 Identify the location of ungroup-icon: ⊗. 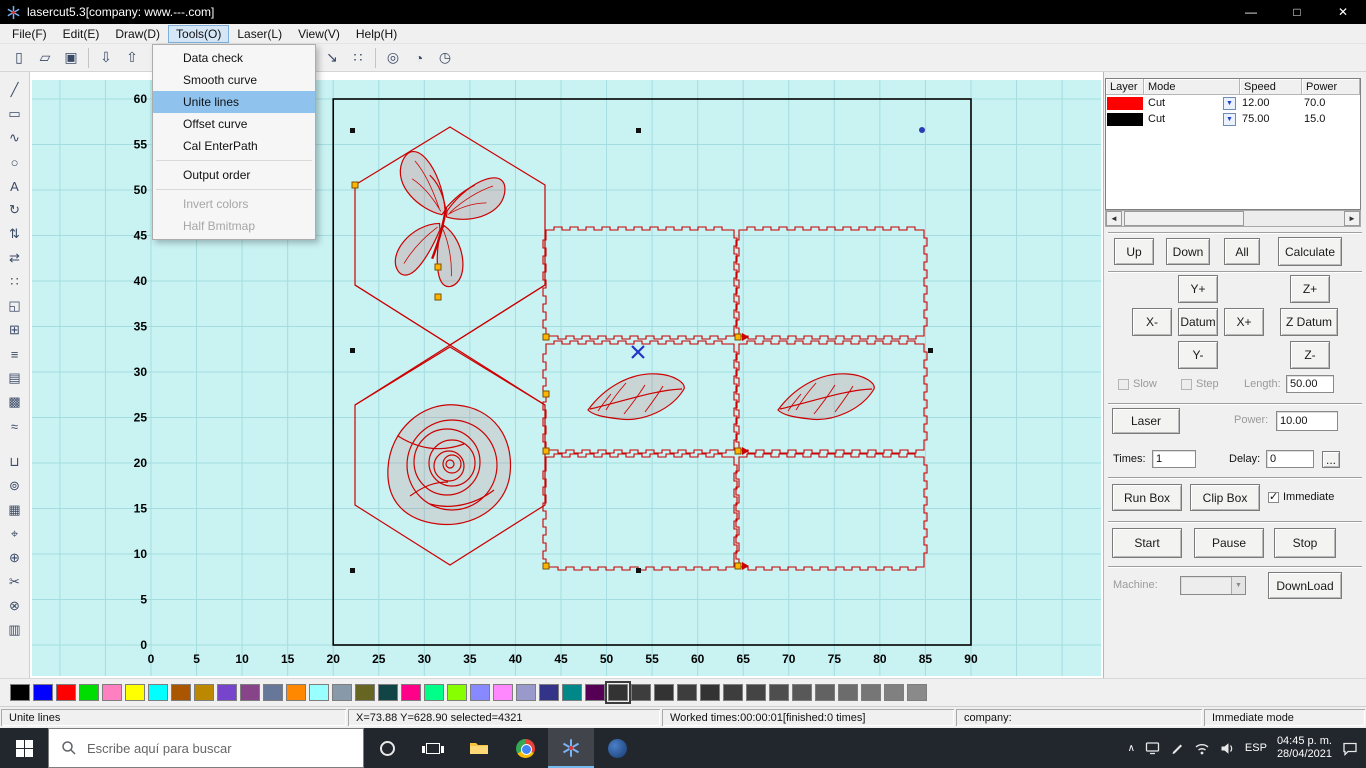
(15, 606).